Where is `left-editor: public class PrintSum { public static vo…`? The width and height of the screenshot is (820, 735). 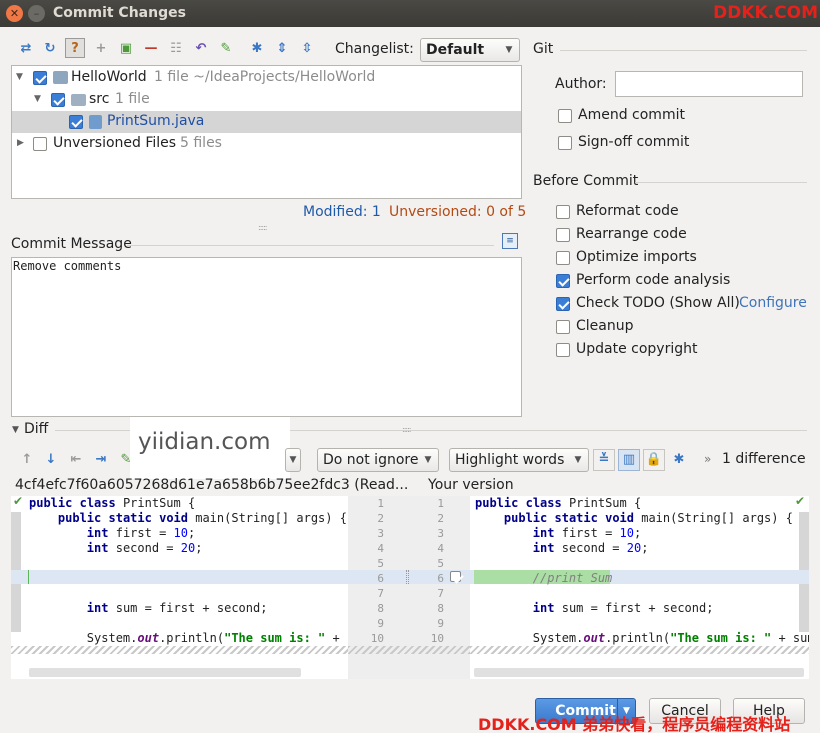 left-editor: public class PrintSum { public static vo… is located at coordinates (179, 587).